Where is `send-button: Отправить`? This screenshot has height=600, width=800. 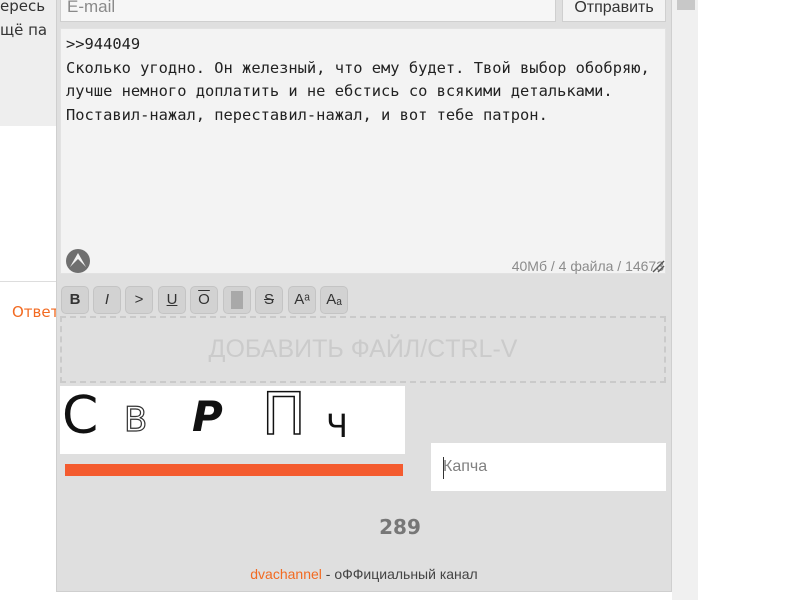 send-button: Отправить is located at coordinates (614, 11).